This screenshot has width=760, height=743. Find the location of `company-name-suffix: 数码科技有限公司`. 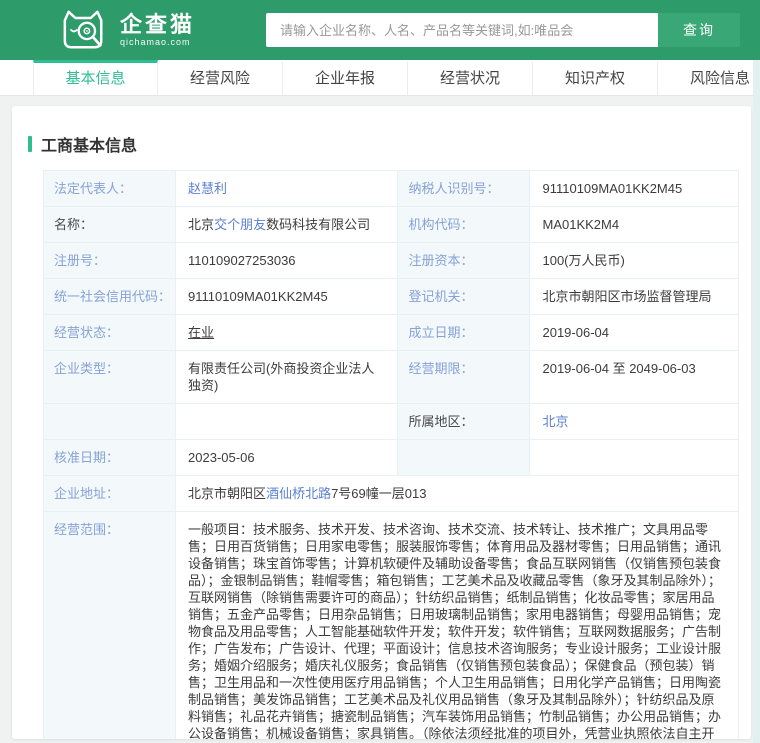

company-name-suffix: 数码科技有限公司 is located at coordinates (318, 224).